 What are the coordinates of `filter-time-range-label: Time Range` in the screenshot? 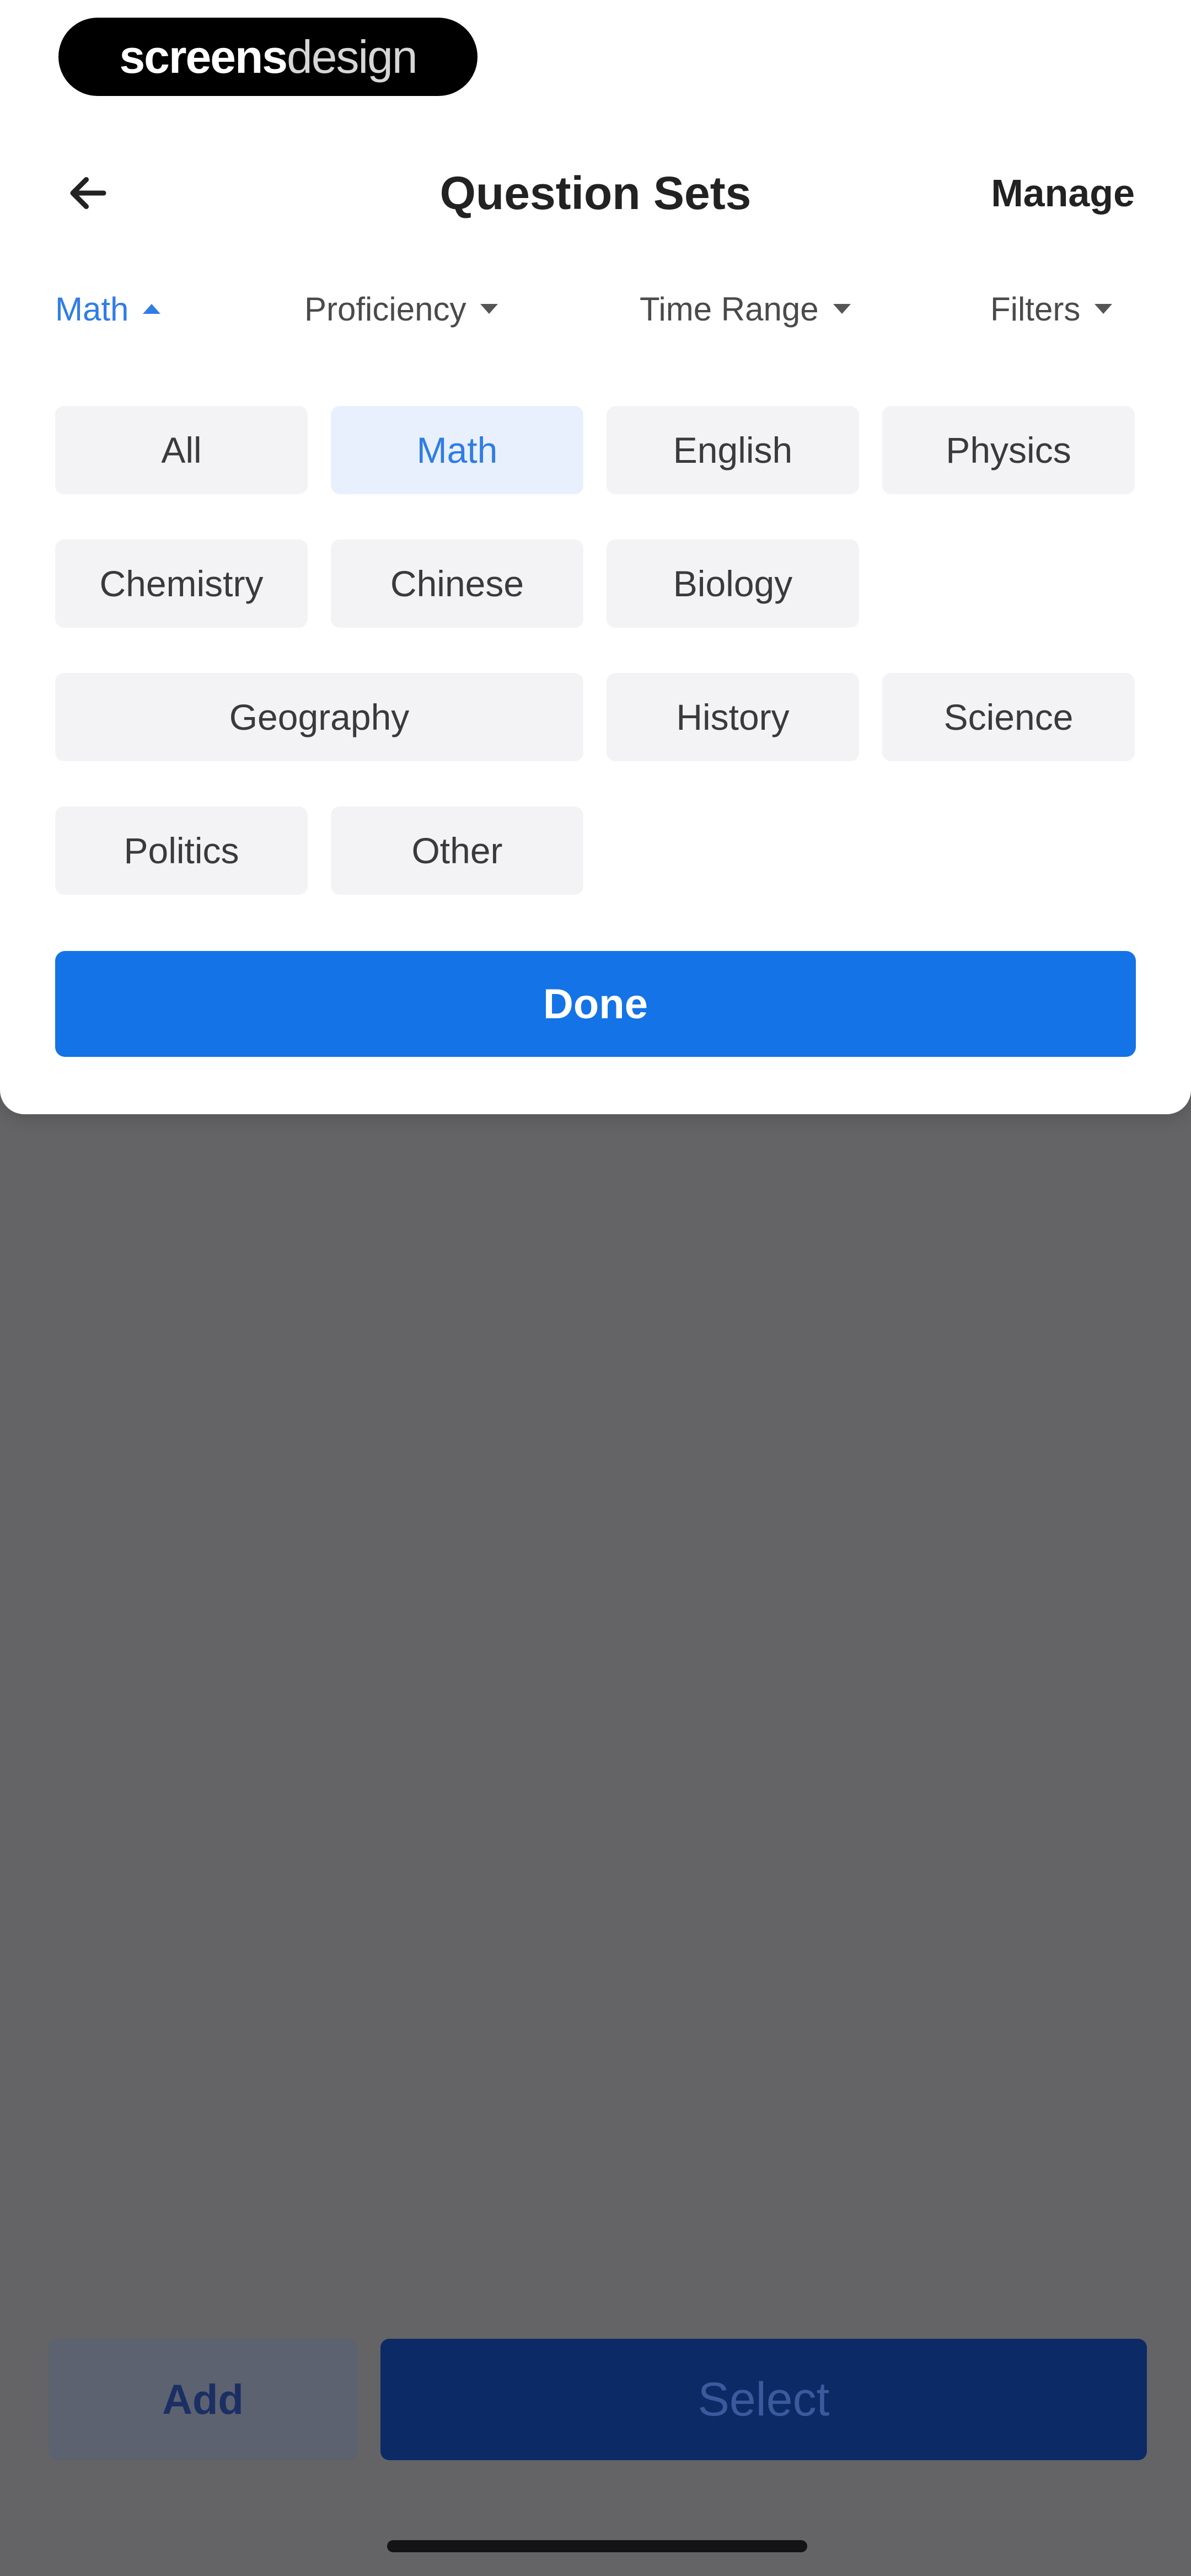 It's located at (730, 309).